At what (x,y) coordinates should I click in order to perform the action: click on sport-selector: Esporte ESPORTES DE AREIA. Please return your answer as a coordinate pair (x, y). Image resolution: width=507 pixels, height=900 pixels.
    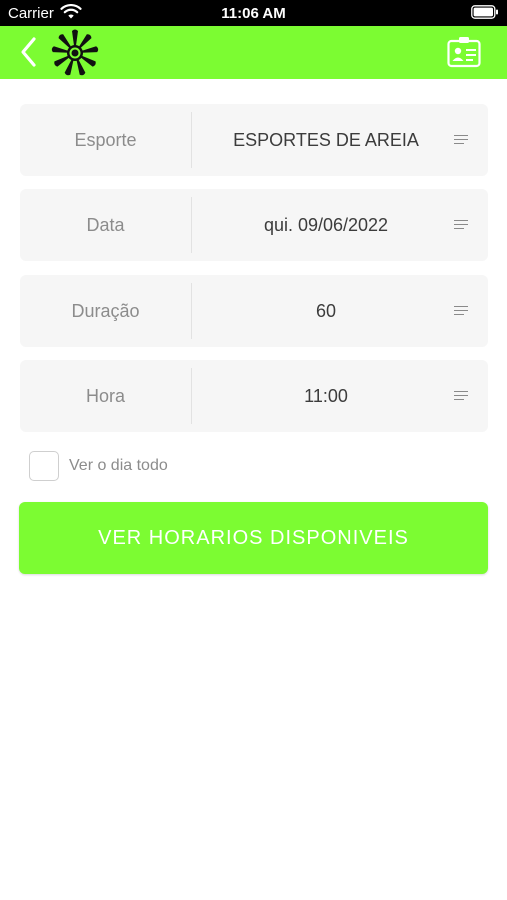
    Looking at the image, I should click on (254, 140).